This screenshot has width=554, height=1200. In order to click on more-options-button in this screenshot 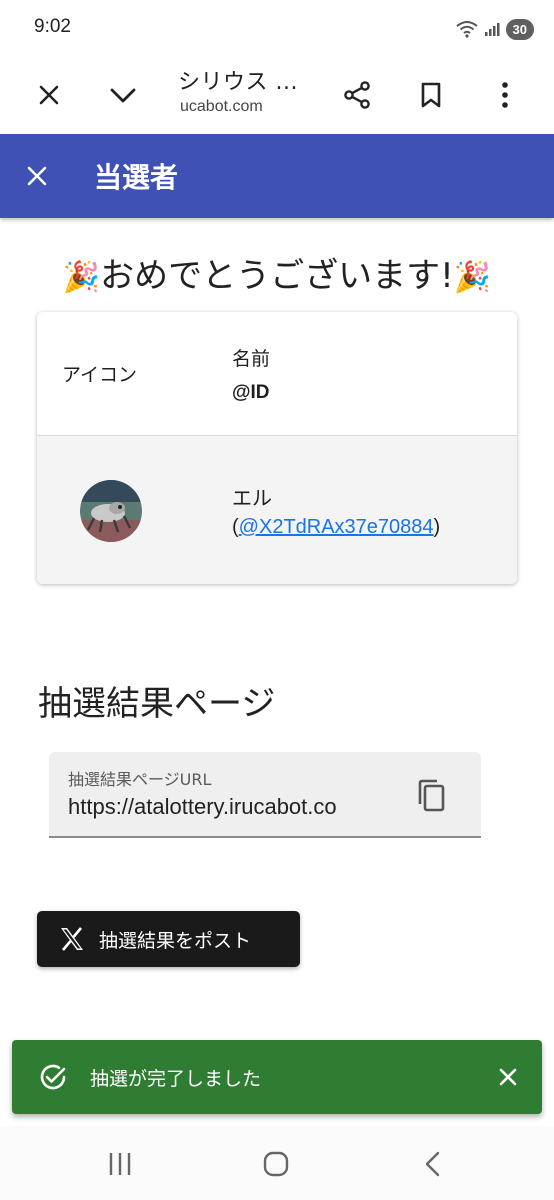, I will do `click(505, 95)`.